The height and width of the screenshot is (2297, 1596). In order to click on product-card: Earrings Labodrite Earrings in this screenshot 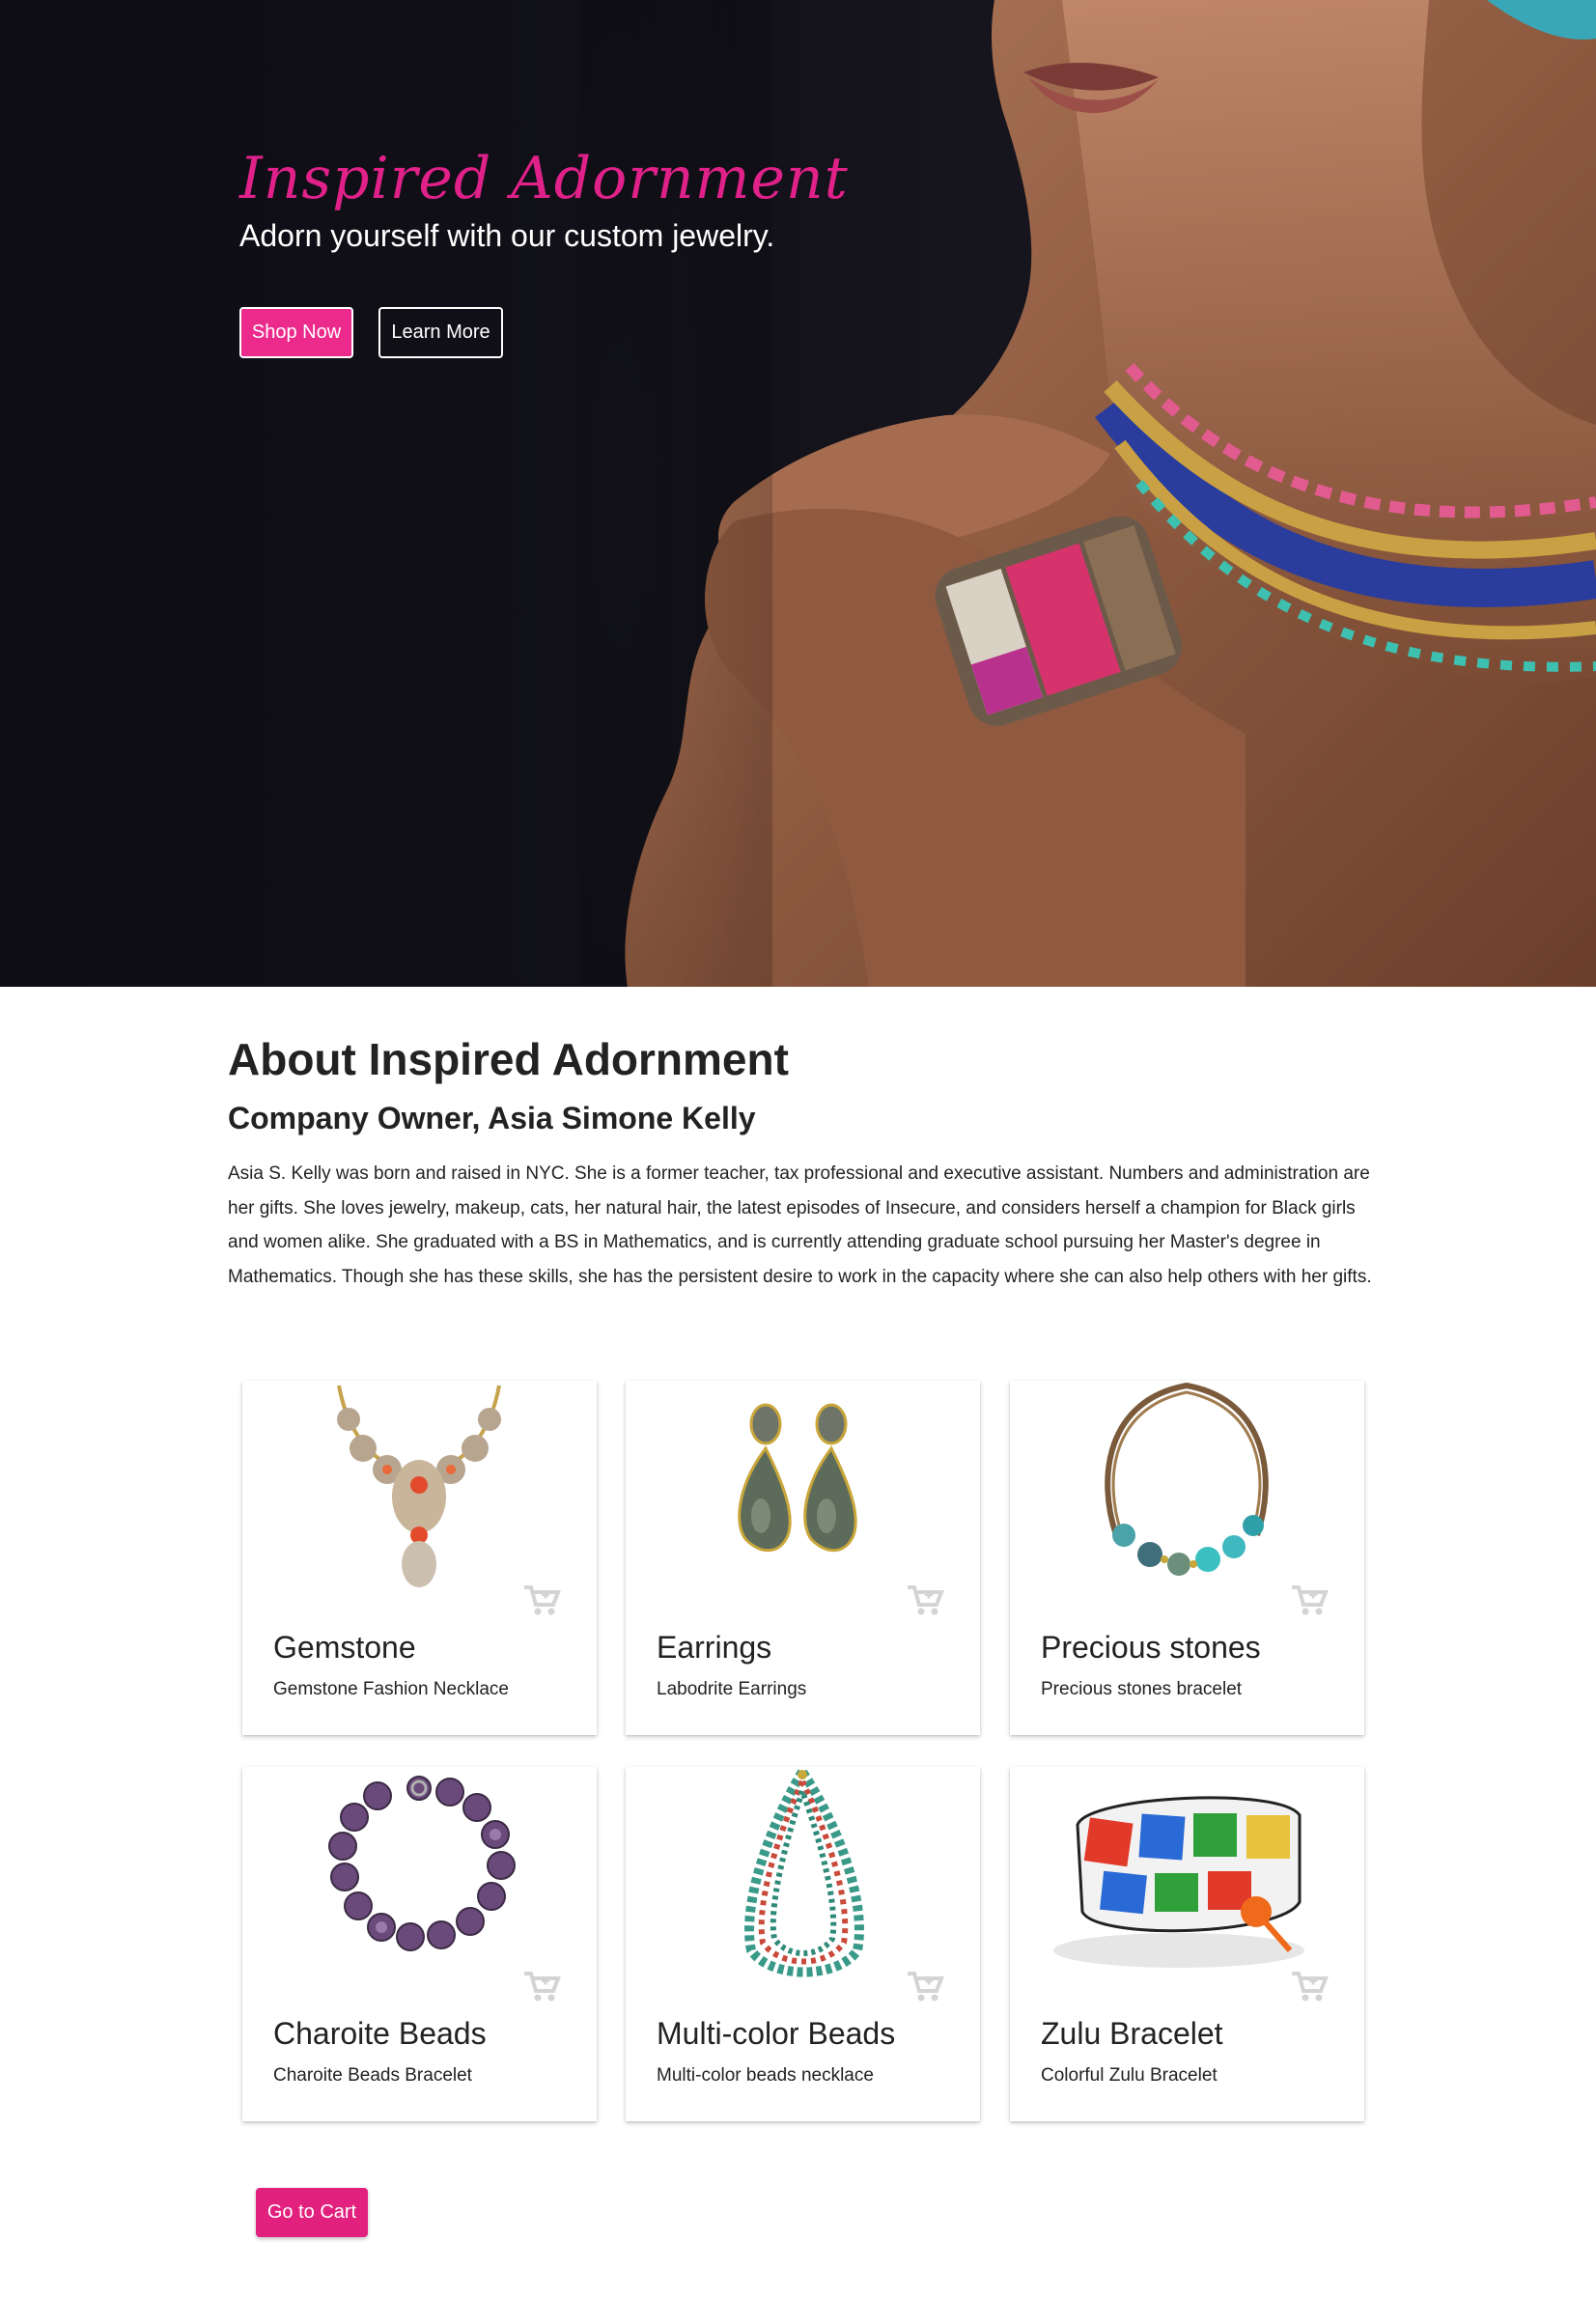, I will do `click(803, 1558)`.